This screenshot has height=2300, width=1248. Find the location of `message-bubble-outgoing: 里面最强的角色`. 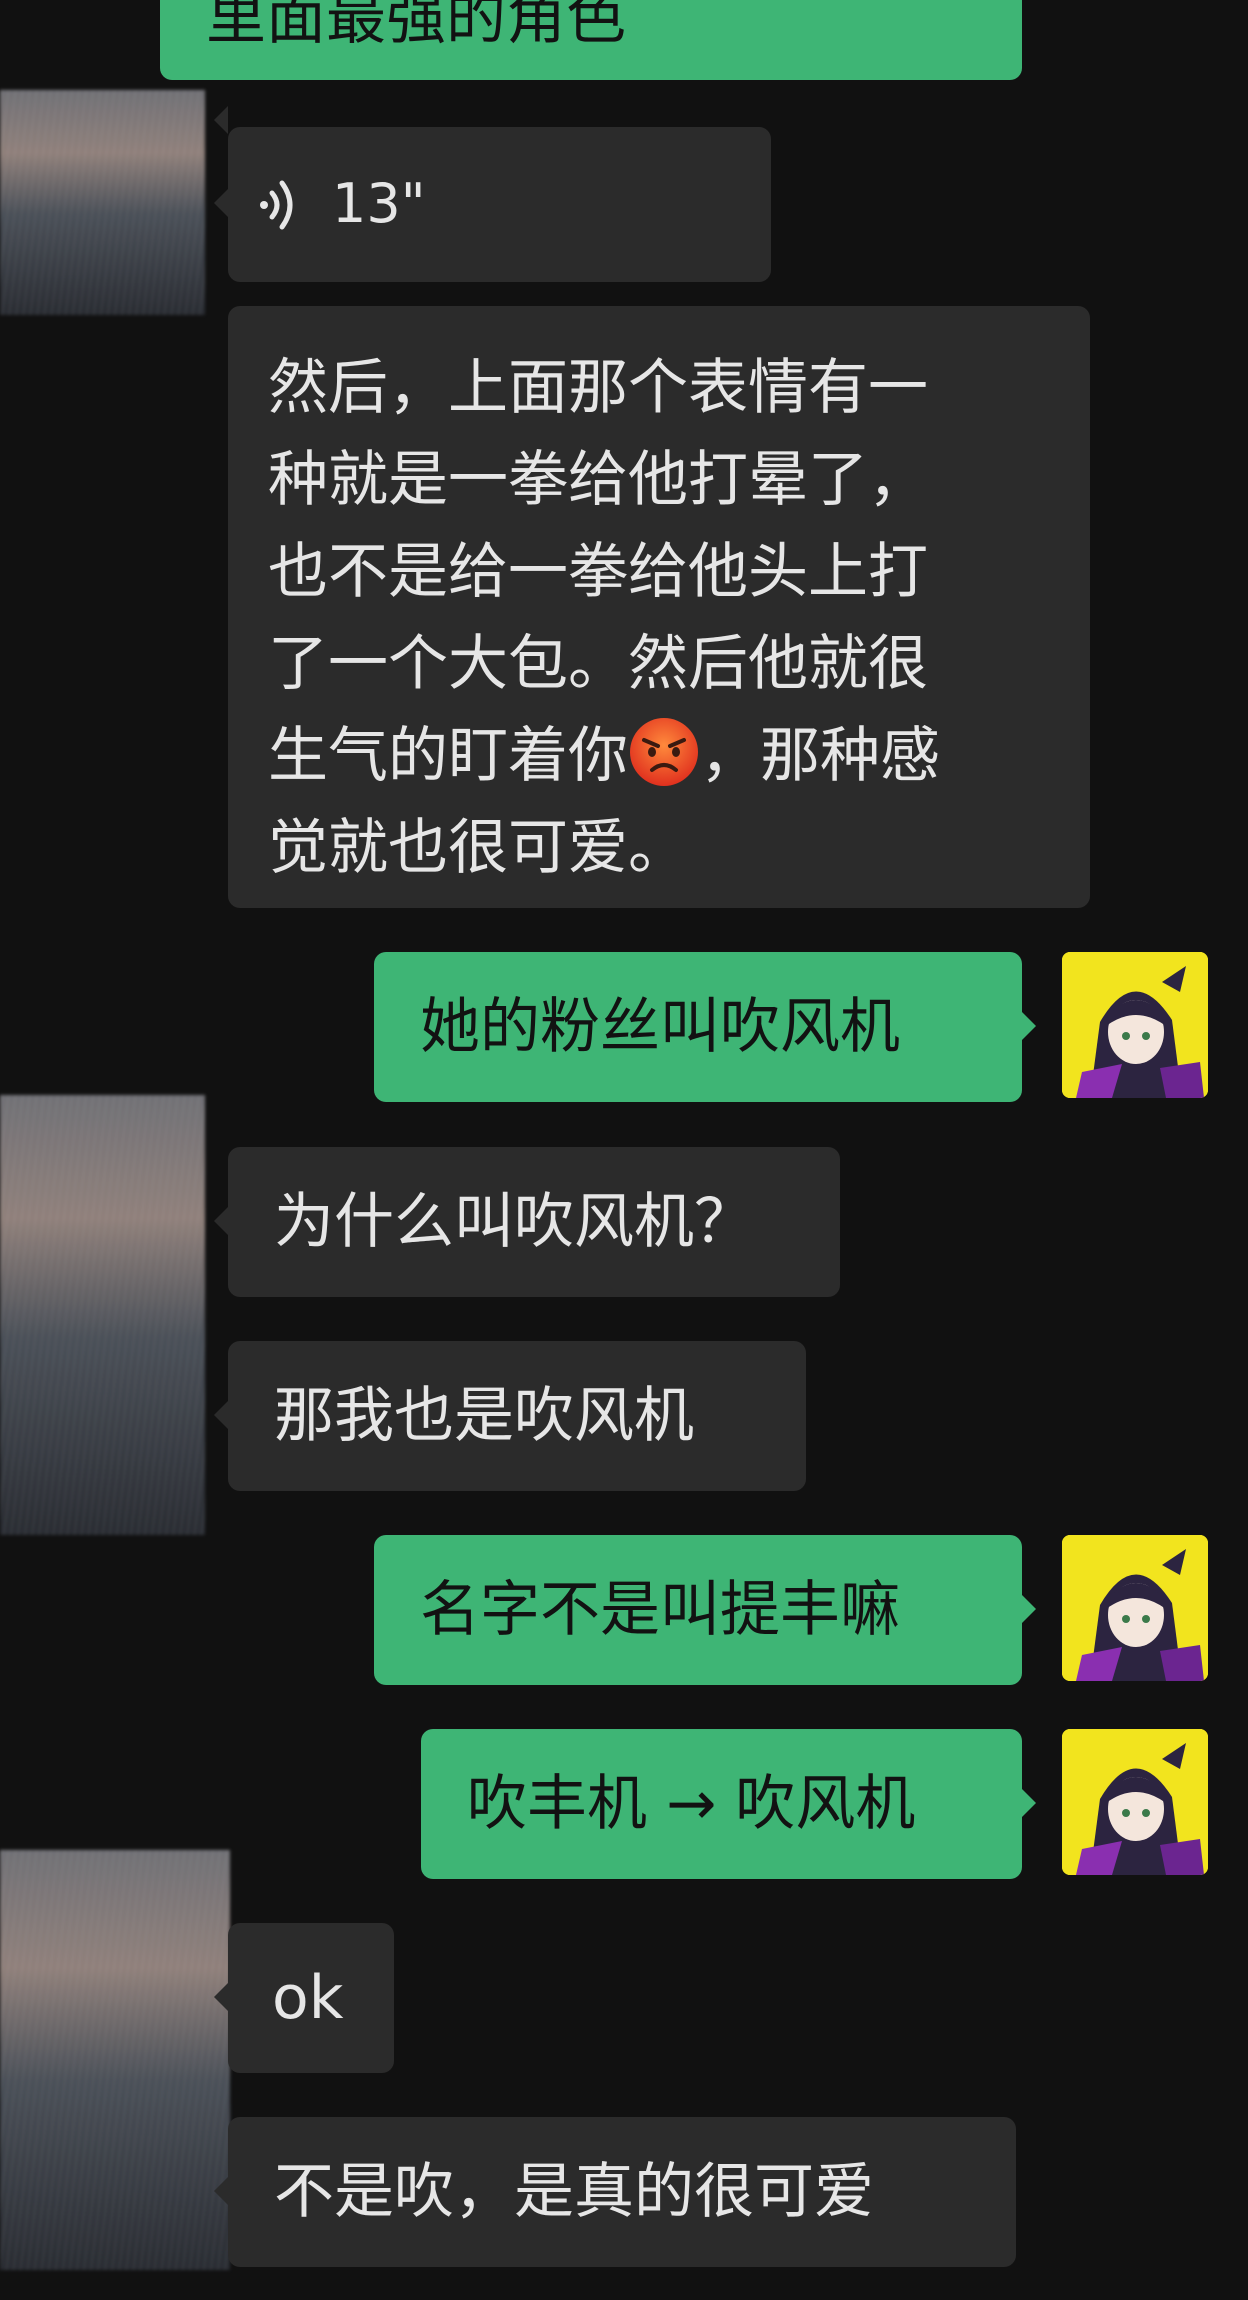

message-bubble-outgoing: 里面最强的角色 is located at coordinates (591, 40).